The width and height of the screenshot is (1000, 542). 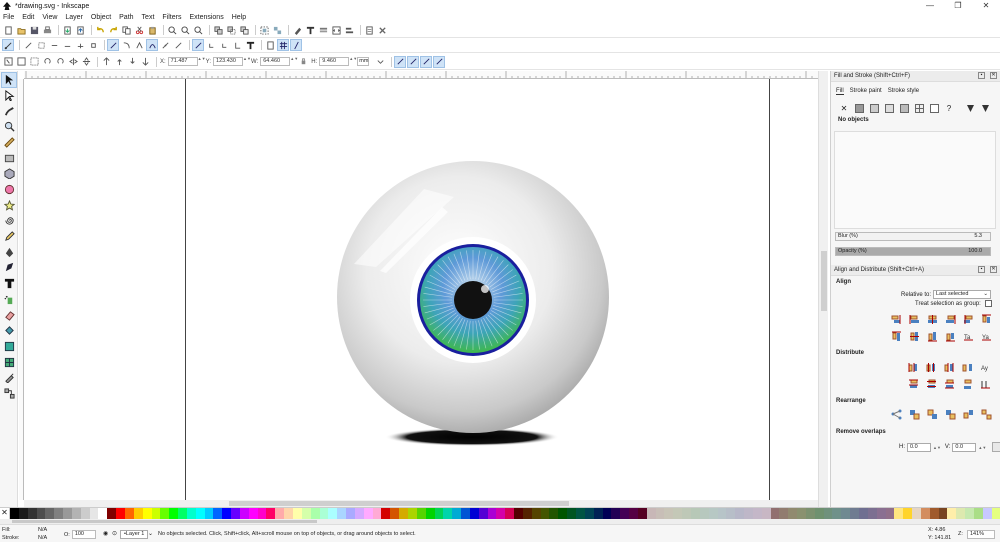 What do you see at coordinates (60, 62) in the screenshot?
I see `rotate-cw-icon` at bounding box center [60, 62].